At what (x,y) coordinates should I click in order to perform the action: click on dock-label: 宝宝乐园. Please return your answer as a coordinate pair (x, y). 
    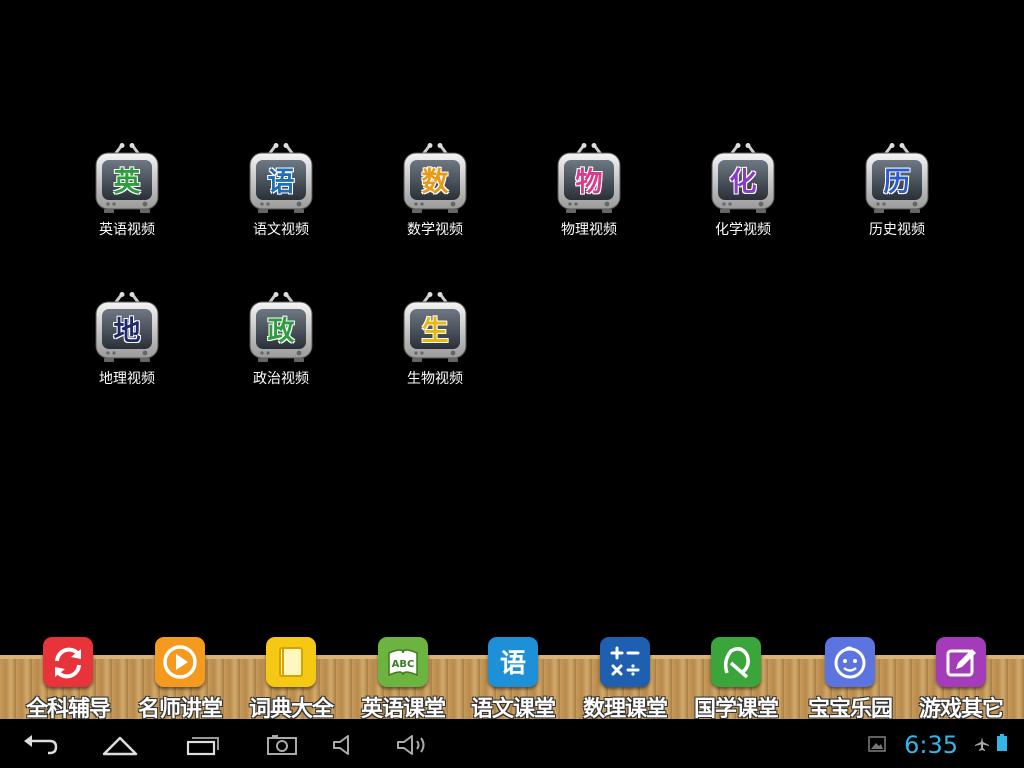
    Looking at the image, I should click on (850, 709).